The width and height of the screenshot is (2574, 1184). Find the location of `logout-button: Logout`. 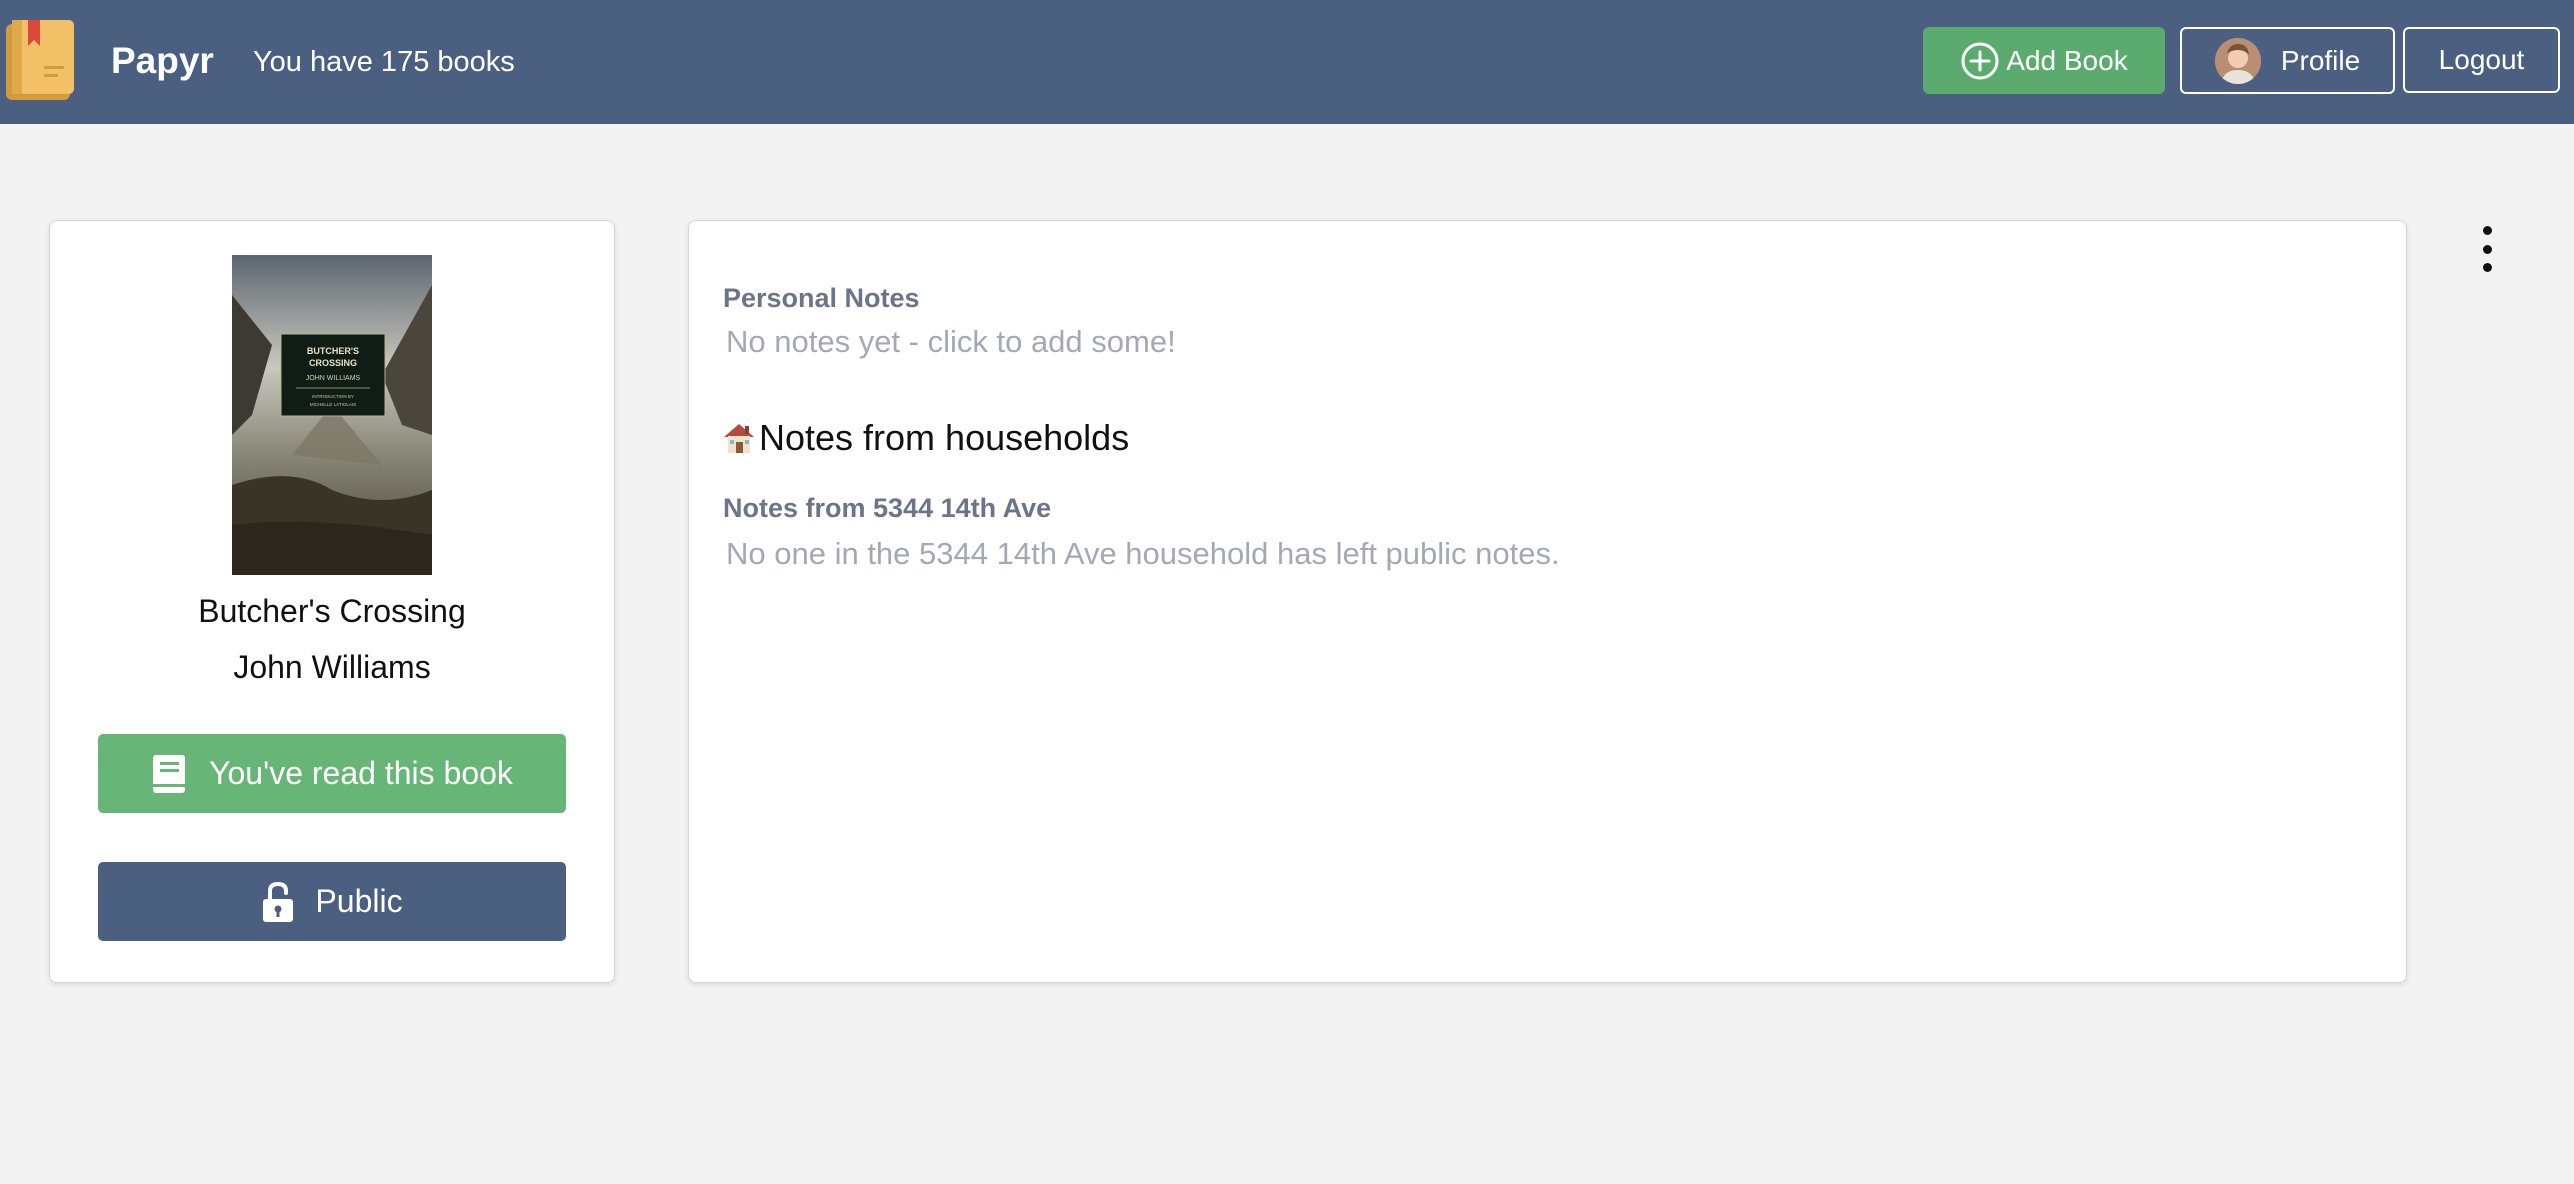

logout-button: Logout is located at coordinates (2481, 60).